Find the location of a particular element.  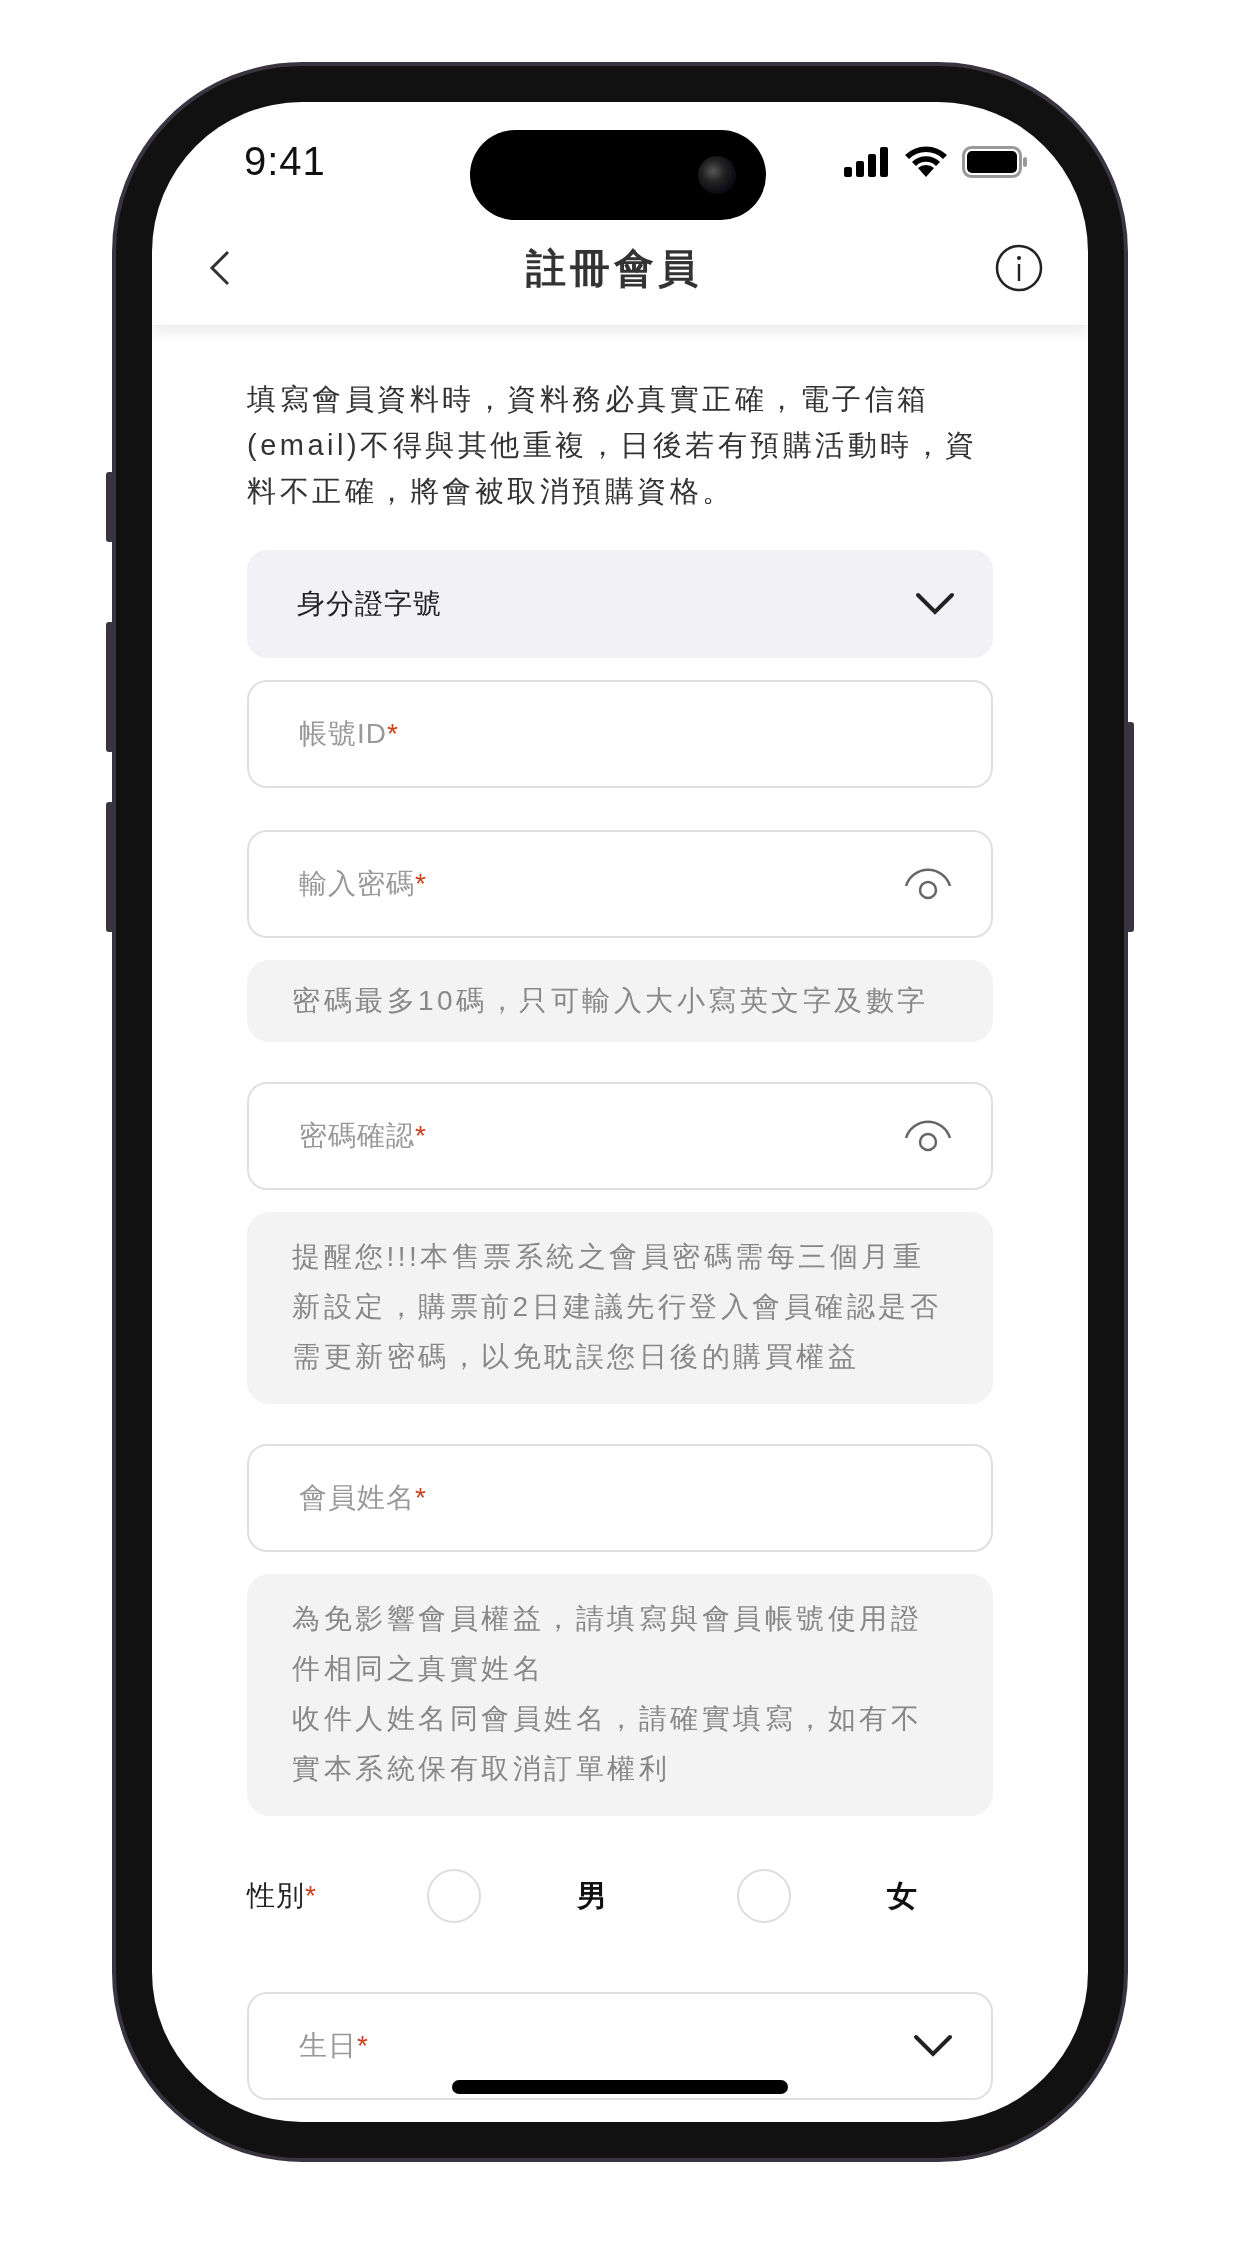

intro-text: 填寫會員資料時，資料務必真實正確，電子信箱(email)不得與其他重複，日後若有預購活動時，資料不正確，將會被取消預購資格。 is located at coordinates (613, 445).